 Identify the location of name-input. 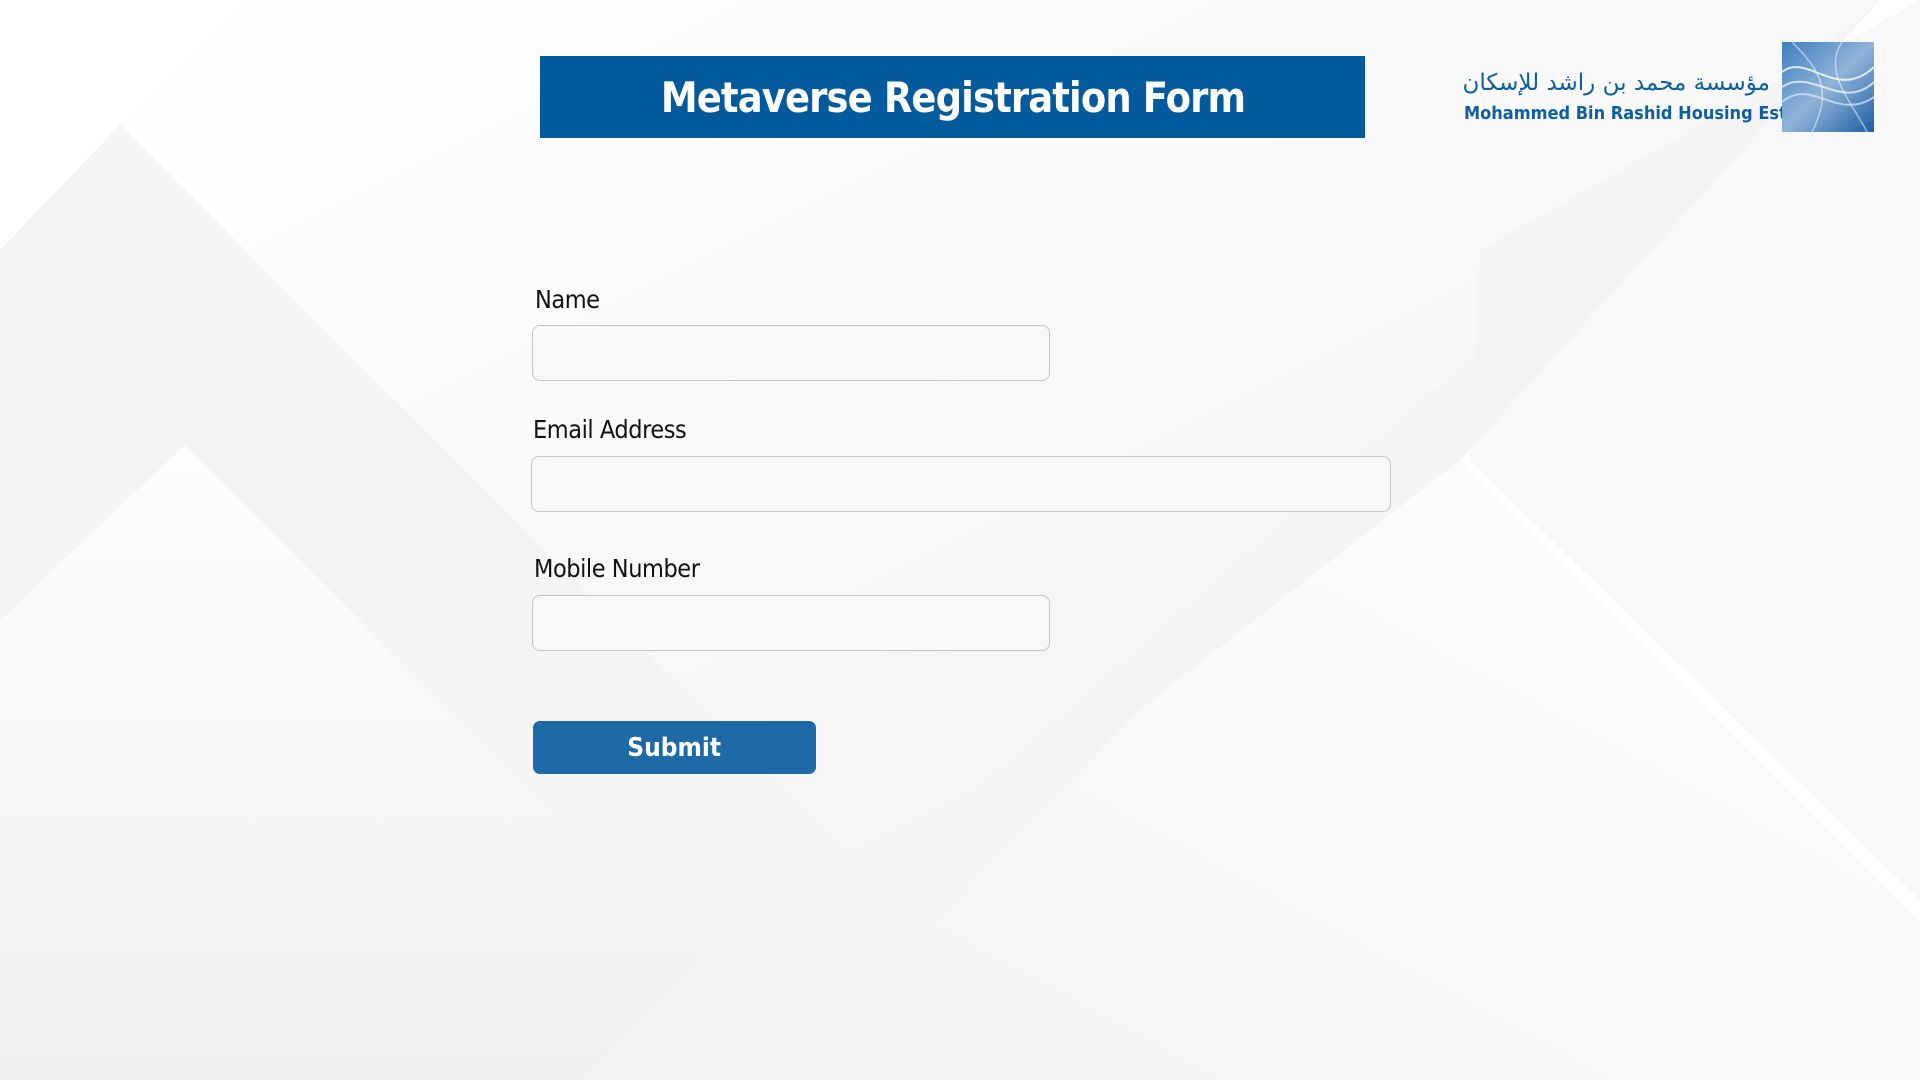
(791, 353).